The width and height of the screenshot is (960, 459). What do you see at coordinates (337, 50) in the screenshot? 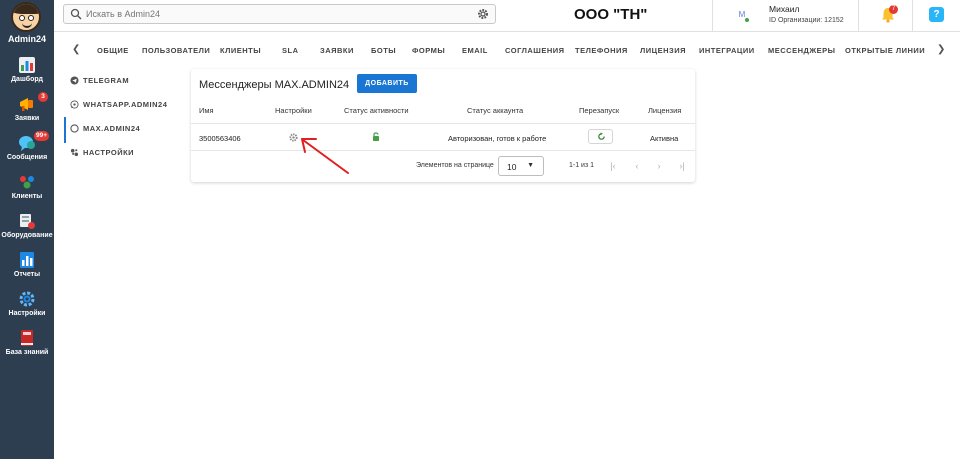
I see `tab-requests: ЗАЯВКИ` at bounding box center [337, 50].